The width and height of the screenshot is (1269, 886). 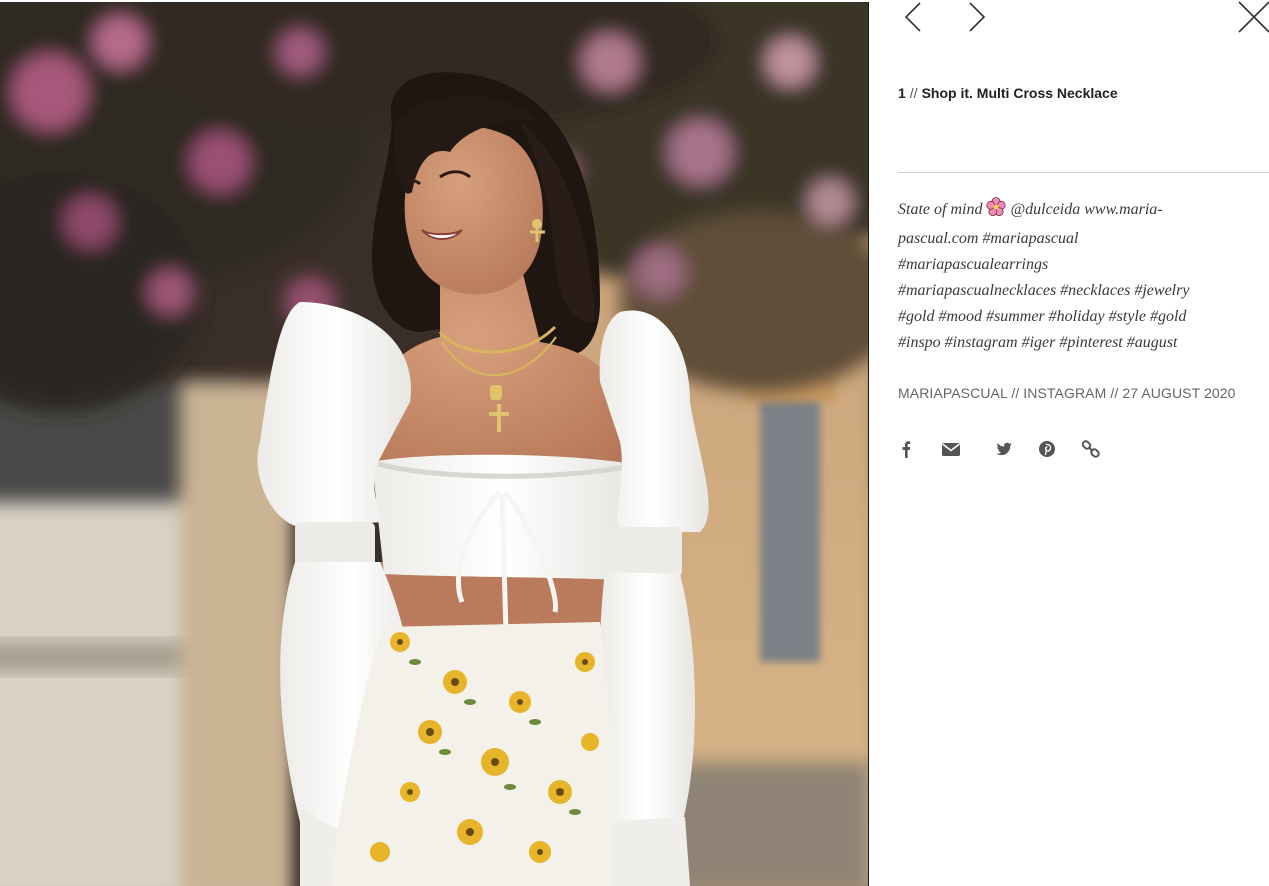 What do you see at coordinates (940, 209) in the screenshot?
I see `caption-text: State of mind` at bounding box center [940, 209].